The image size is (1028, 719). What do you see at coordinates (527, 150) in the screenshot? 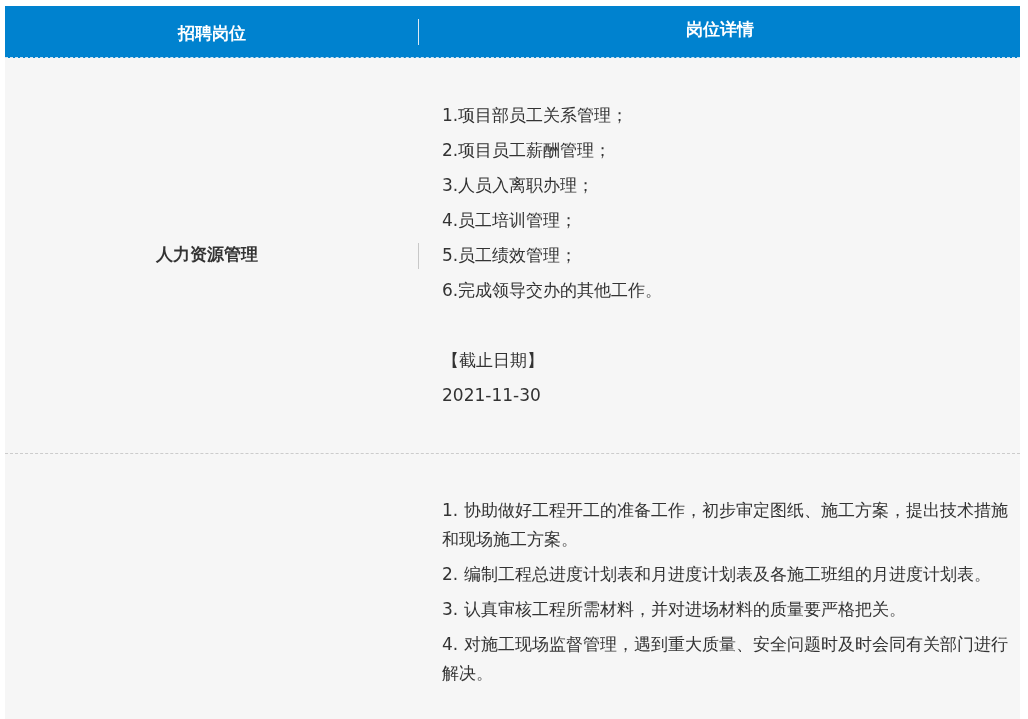
I see `duty-item: 2.项目员工薪酬管理；` at bounding box center [527, 150].